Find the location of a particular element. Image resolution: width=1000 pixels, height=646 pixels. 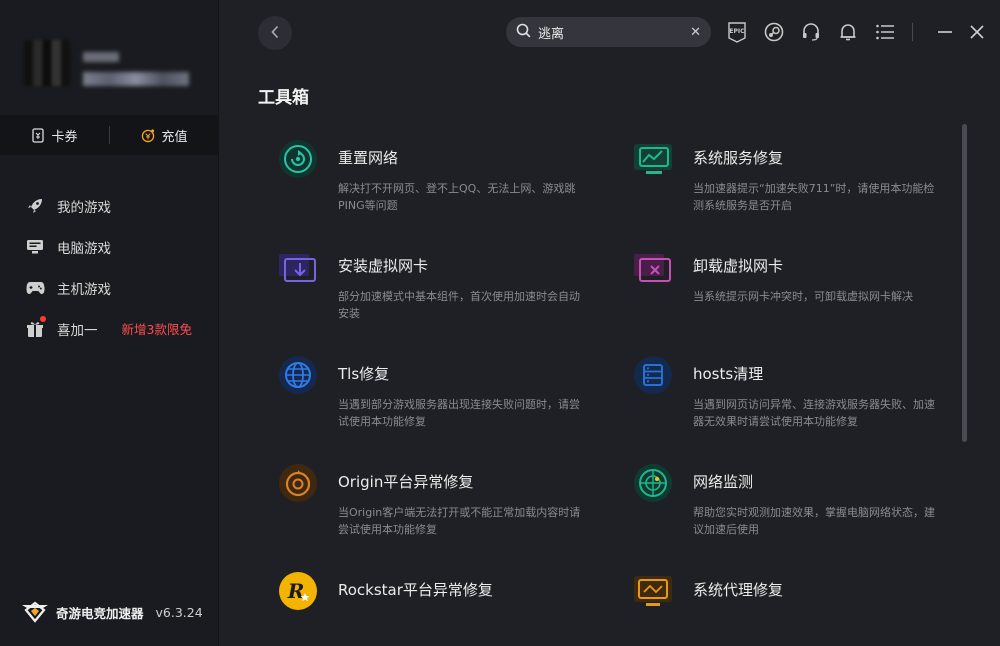

search-box: ✕ is located at coordinates (608, 32).